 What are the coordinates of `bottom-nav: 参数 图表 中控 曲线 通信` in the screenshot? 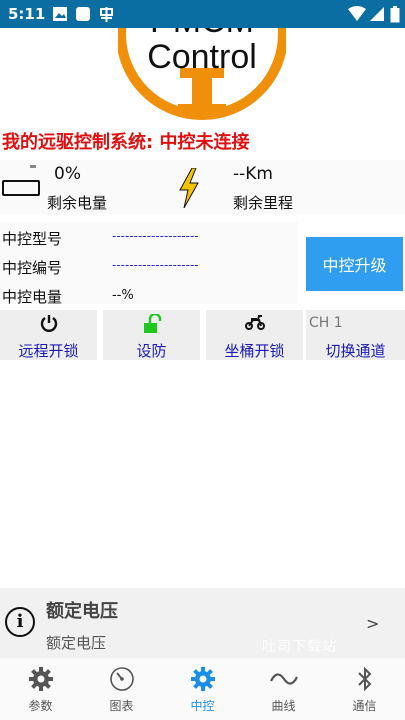 It's located at (202, 689).